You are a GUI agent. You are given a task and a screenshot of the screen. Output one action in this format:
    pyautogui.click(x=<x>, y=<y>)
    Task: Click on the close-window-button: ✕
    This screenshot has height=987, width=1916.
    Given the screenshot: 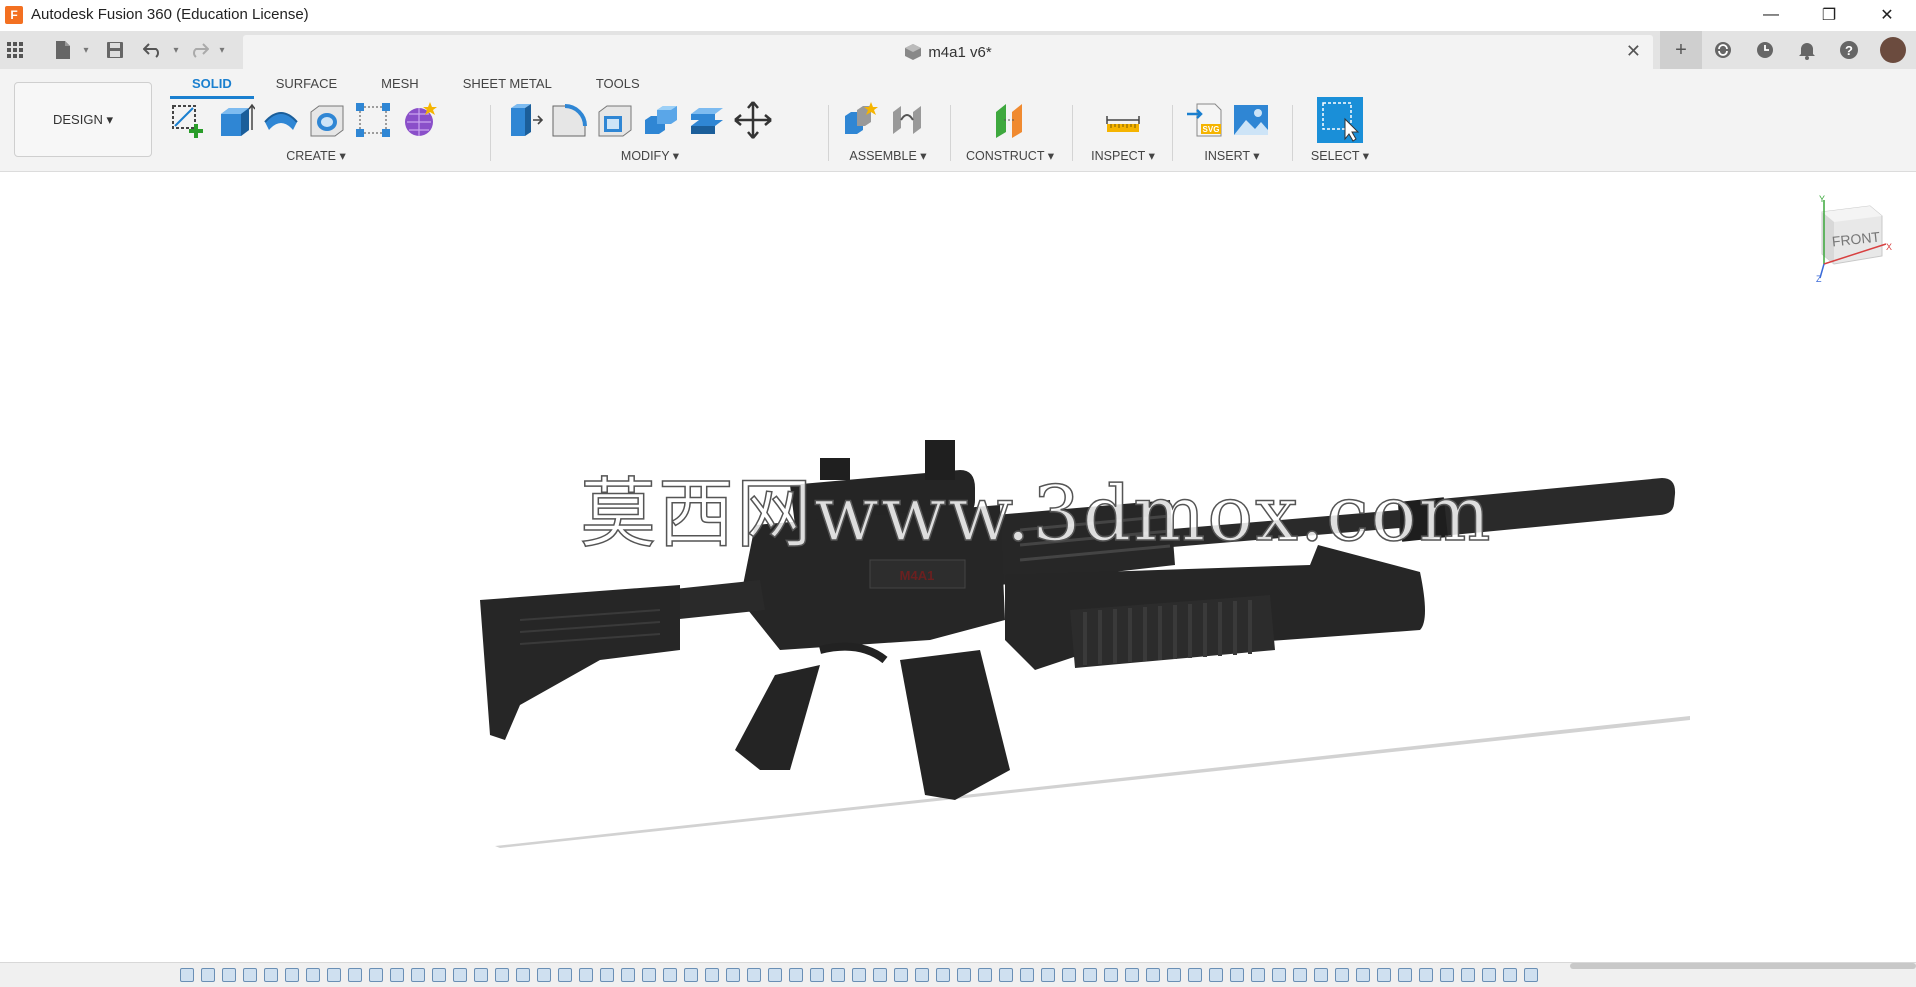 What is the action you would take?
    pyautogui.click(x=1887, y=14)
    